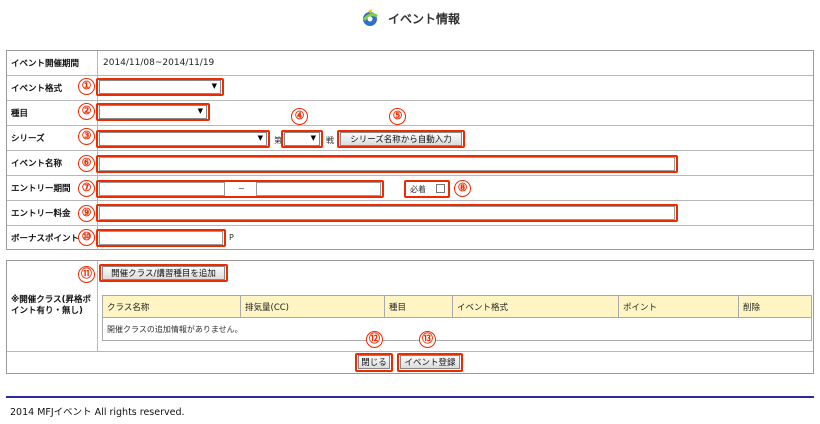 This screenshot has width=820, height=424. Describe the element at coordinates (387, 213) in the screenshot. I see `entry-fee-input` at that location.